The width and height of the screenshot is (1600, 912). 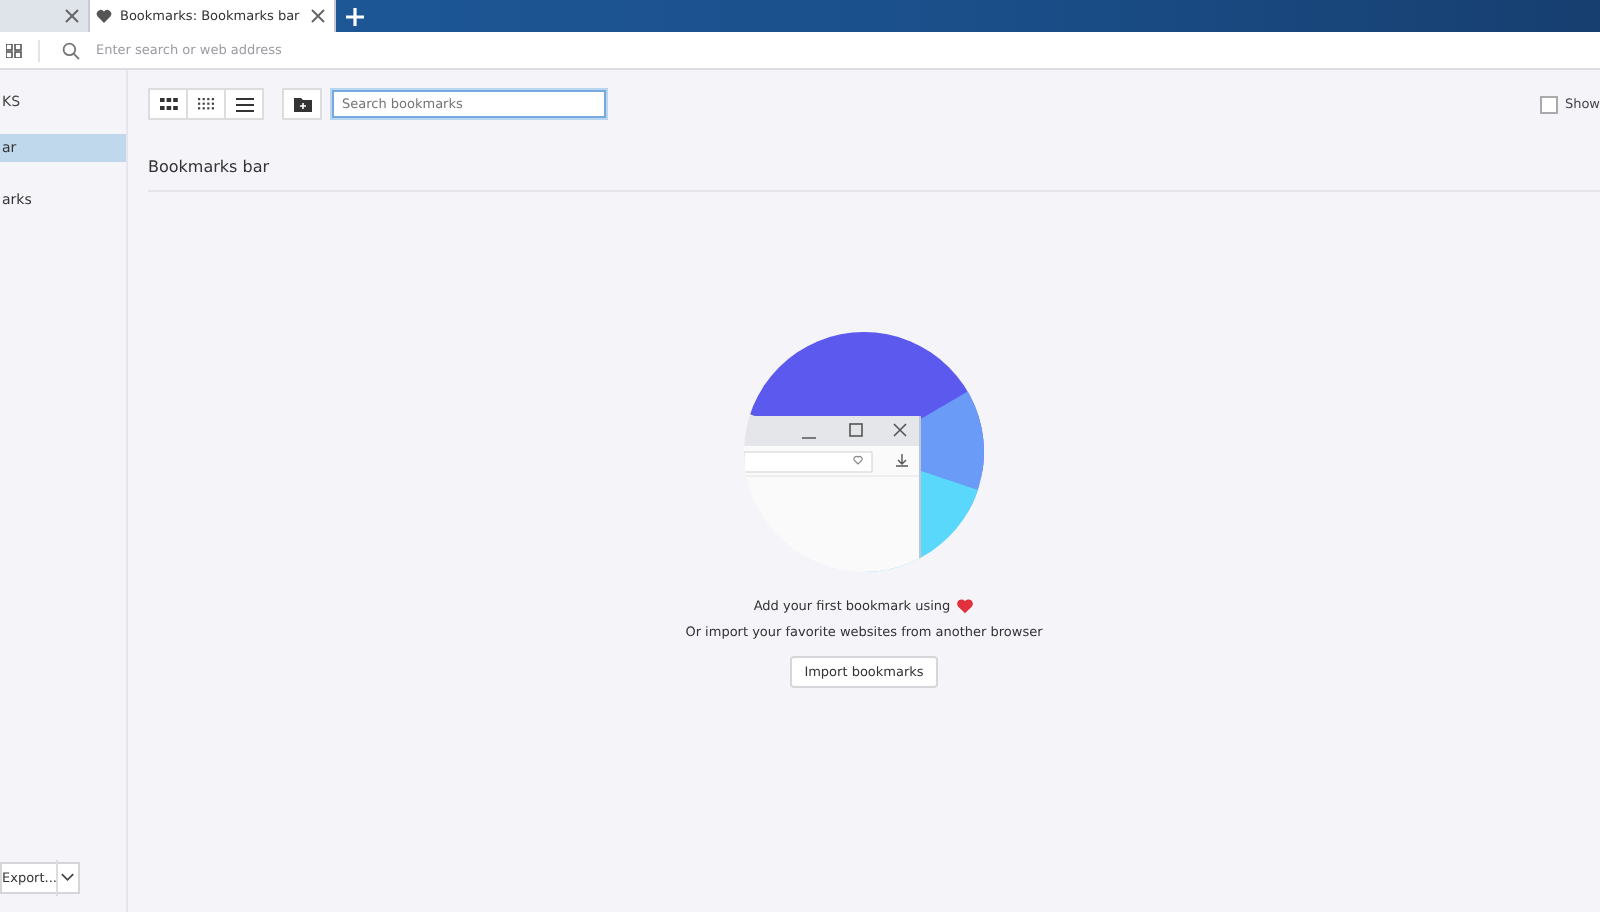 I want to click on small-grid-icon, so click(x=206, y=104).